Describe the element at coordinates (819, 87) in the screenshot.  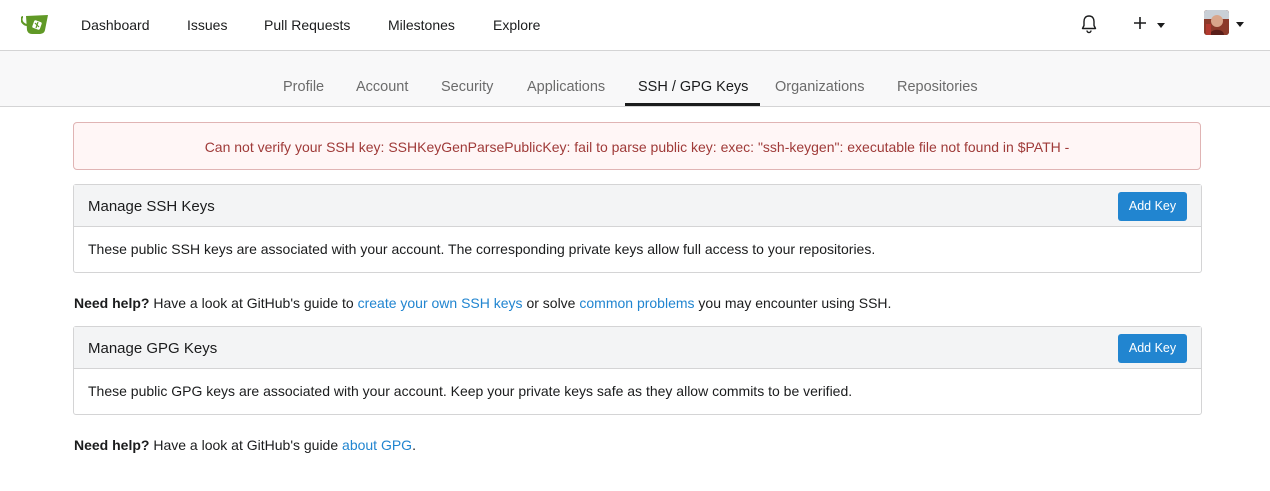
I see `tab-organizations: Organizations` at that location.